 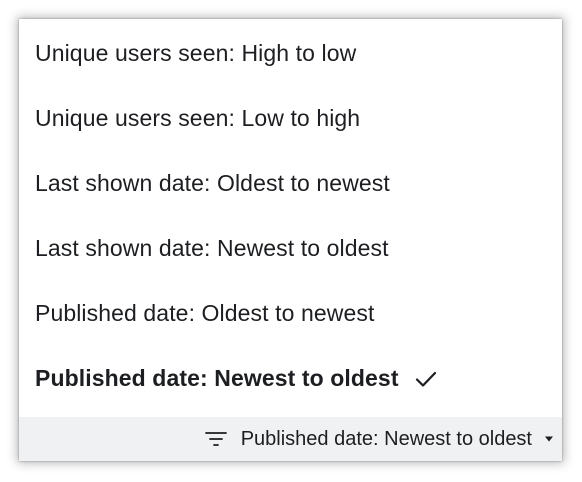 I want to click on sort-option-label: Unique users seen: High to low, so click(x=196, y=53).